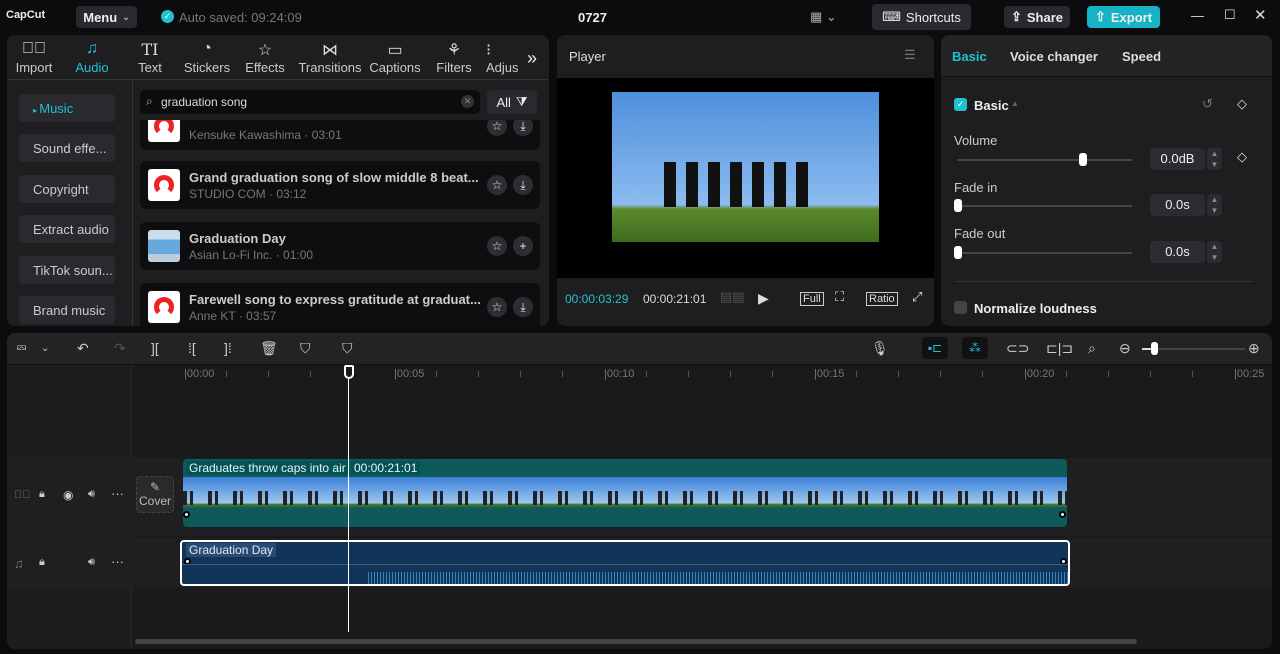 This screenshot has width=1280, height=654. I want to click on clear-search-icon: ✕, so click(467, 101).